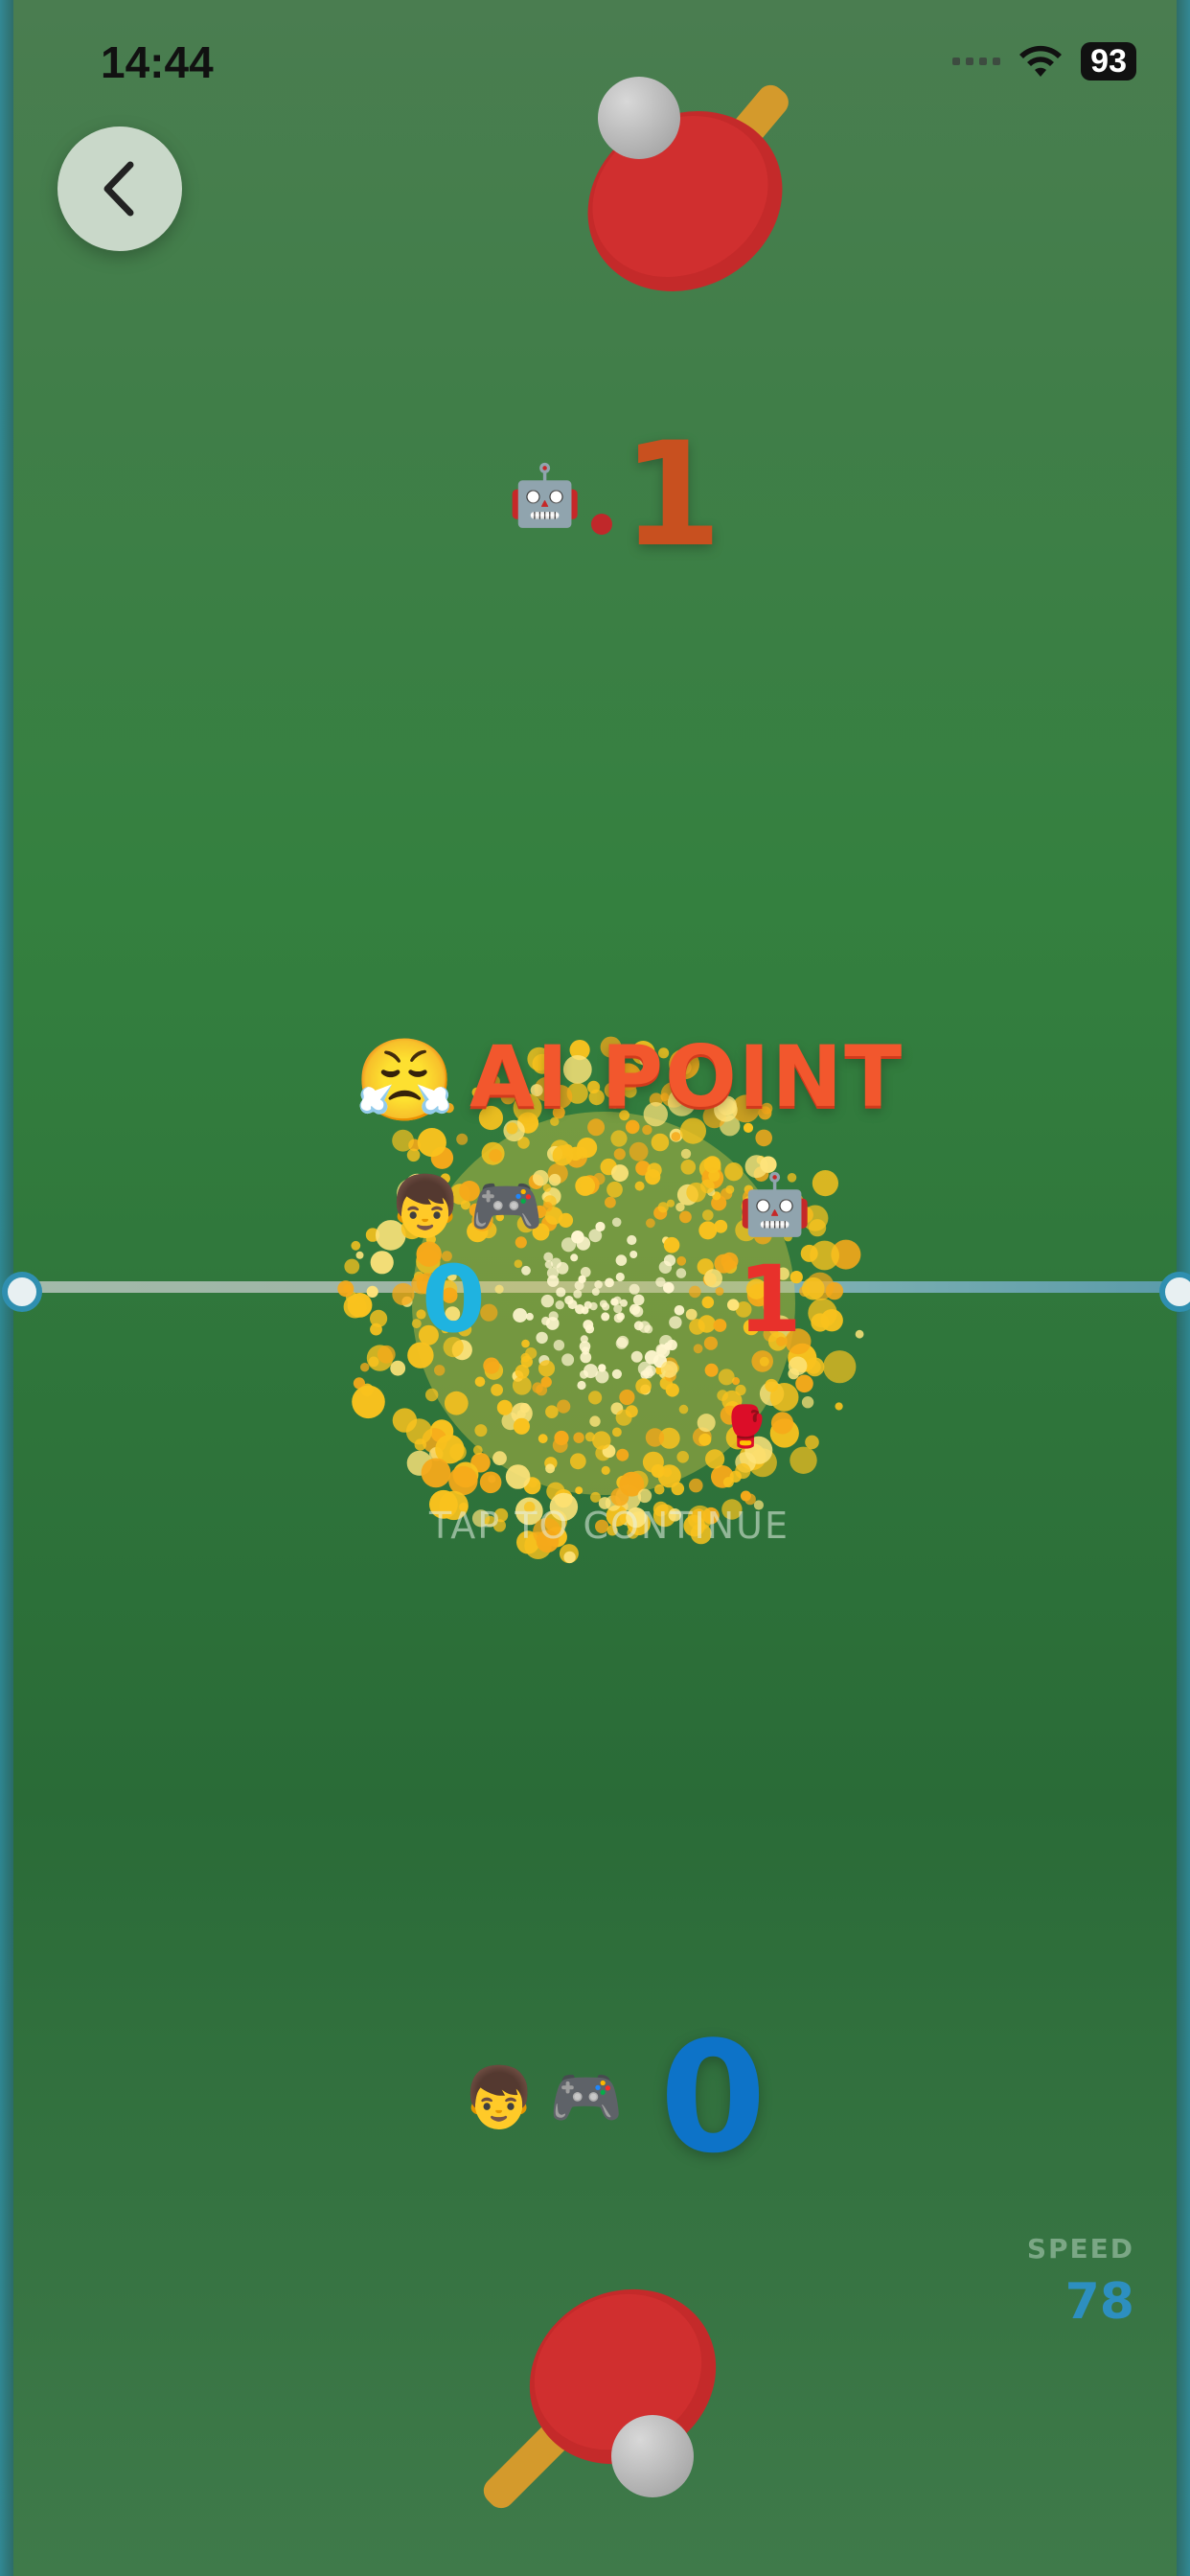  What do you see at coordinates (587, 2096) in the screenshot?
I see `gamepad-icon: 🎮` at bounding box center [587, 2096].